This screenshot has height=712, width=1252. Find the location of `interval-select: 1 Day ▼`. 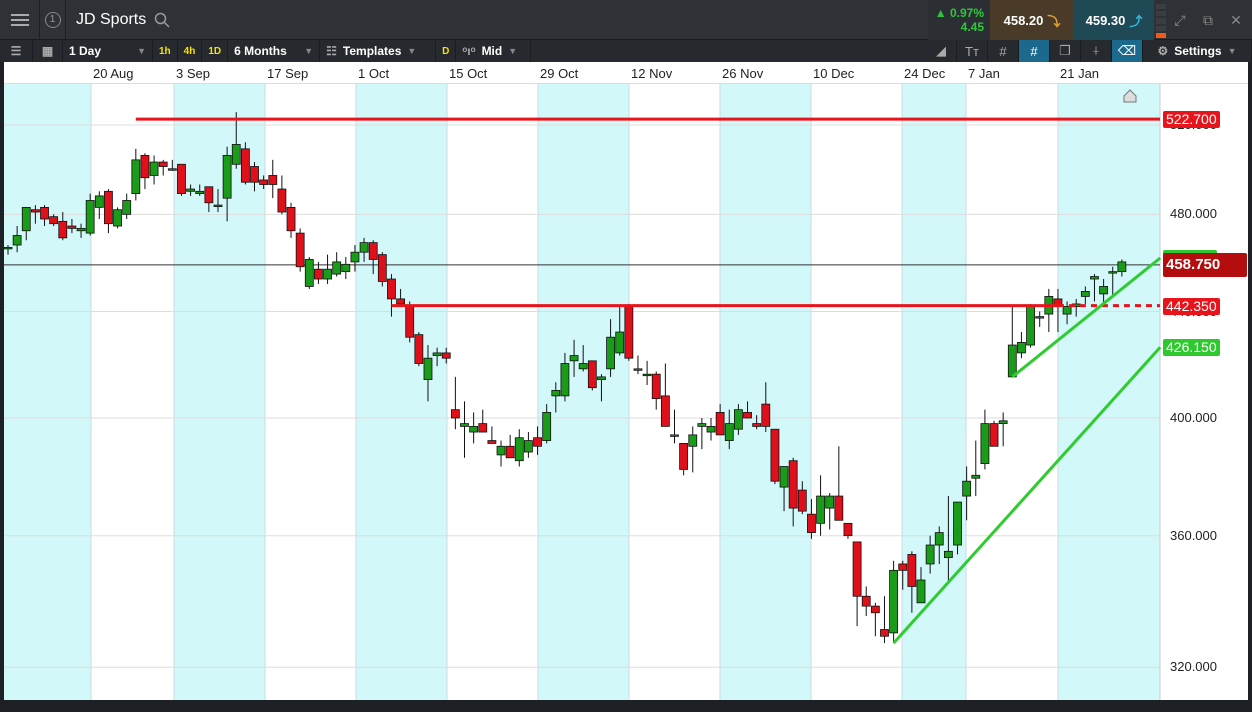

interval-select: 1 Day ▼ is located at coordinates (108, 51).